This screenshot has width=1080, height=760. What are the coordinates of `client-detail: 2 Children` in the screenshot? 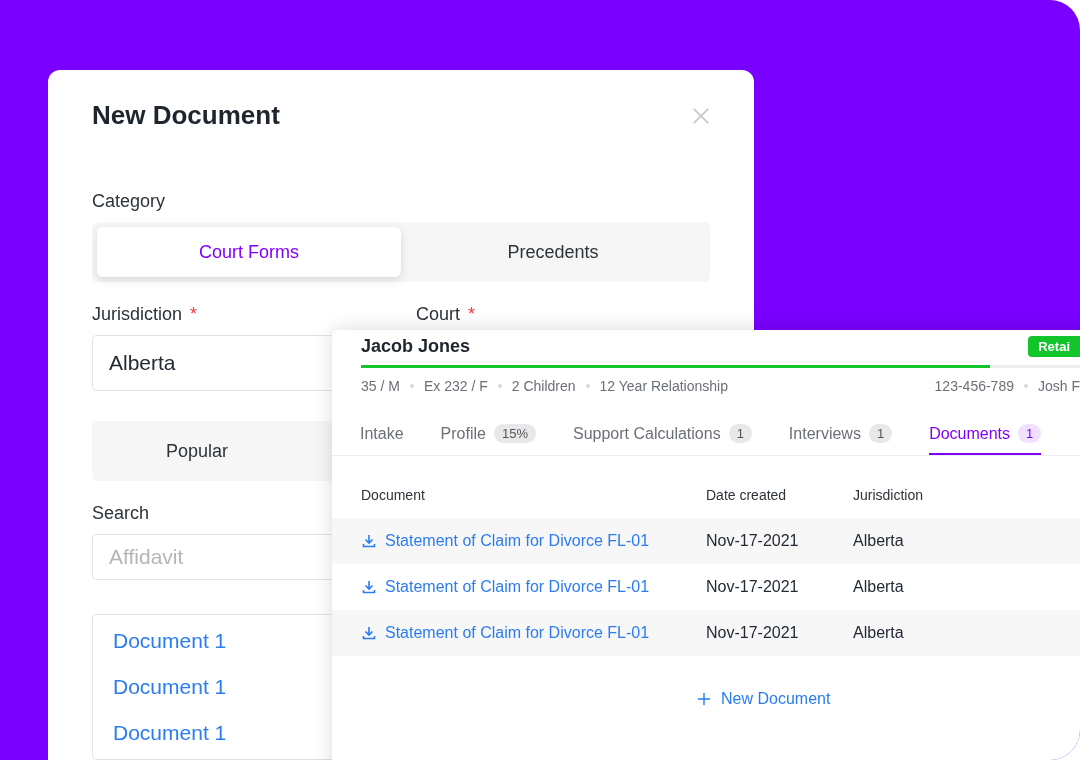 It's located at (543, 386).